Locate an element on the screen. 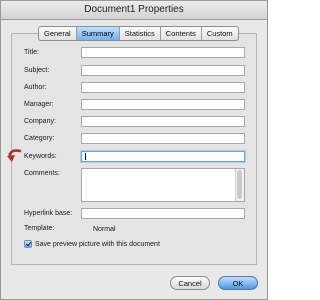  title-row: Title: is located at coordinates (135, 53).